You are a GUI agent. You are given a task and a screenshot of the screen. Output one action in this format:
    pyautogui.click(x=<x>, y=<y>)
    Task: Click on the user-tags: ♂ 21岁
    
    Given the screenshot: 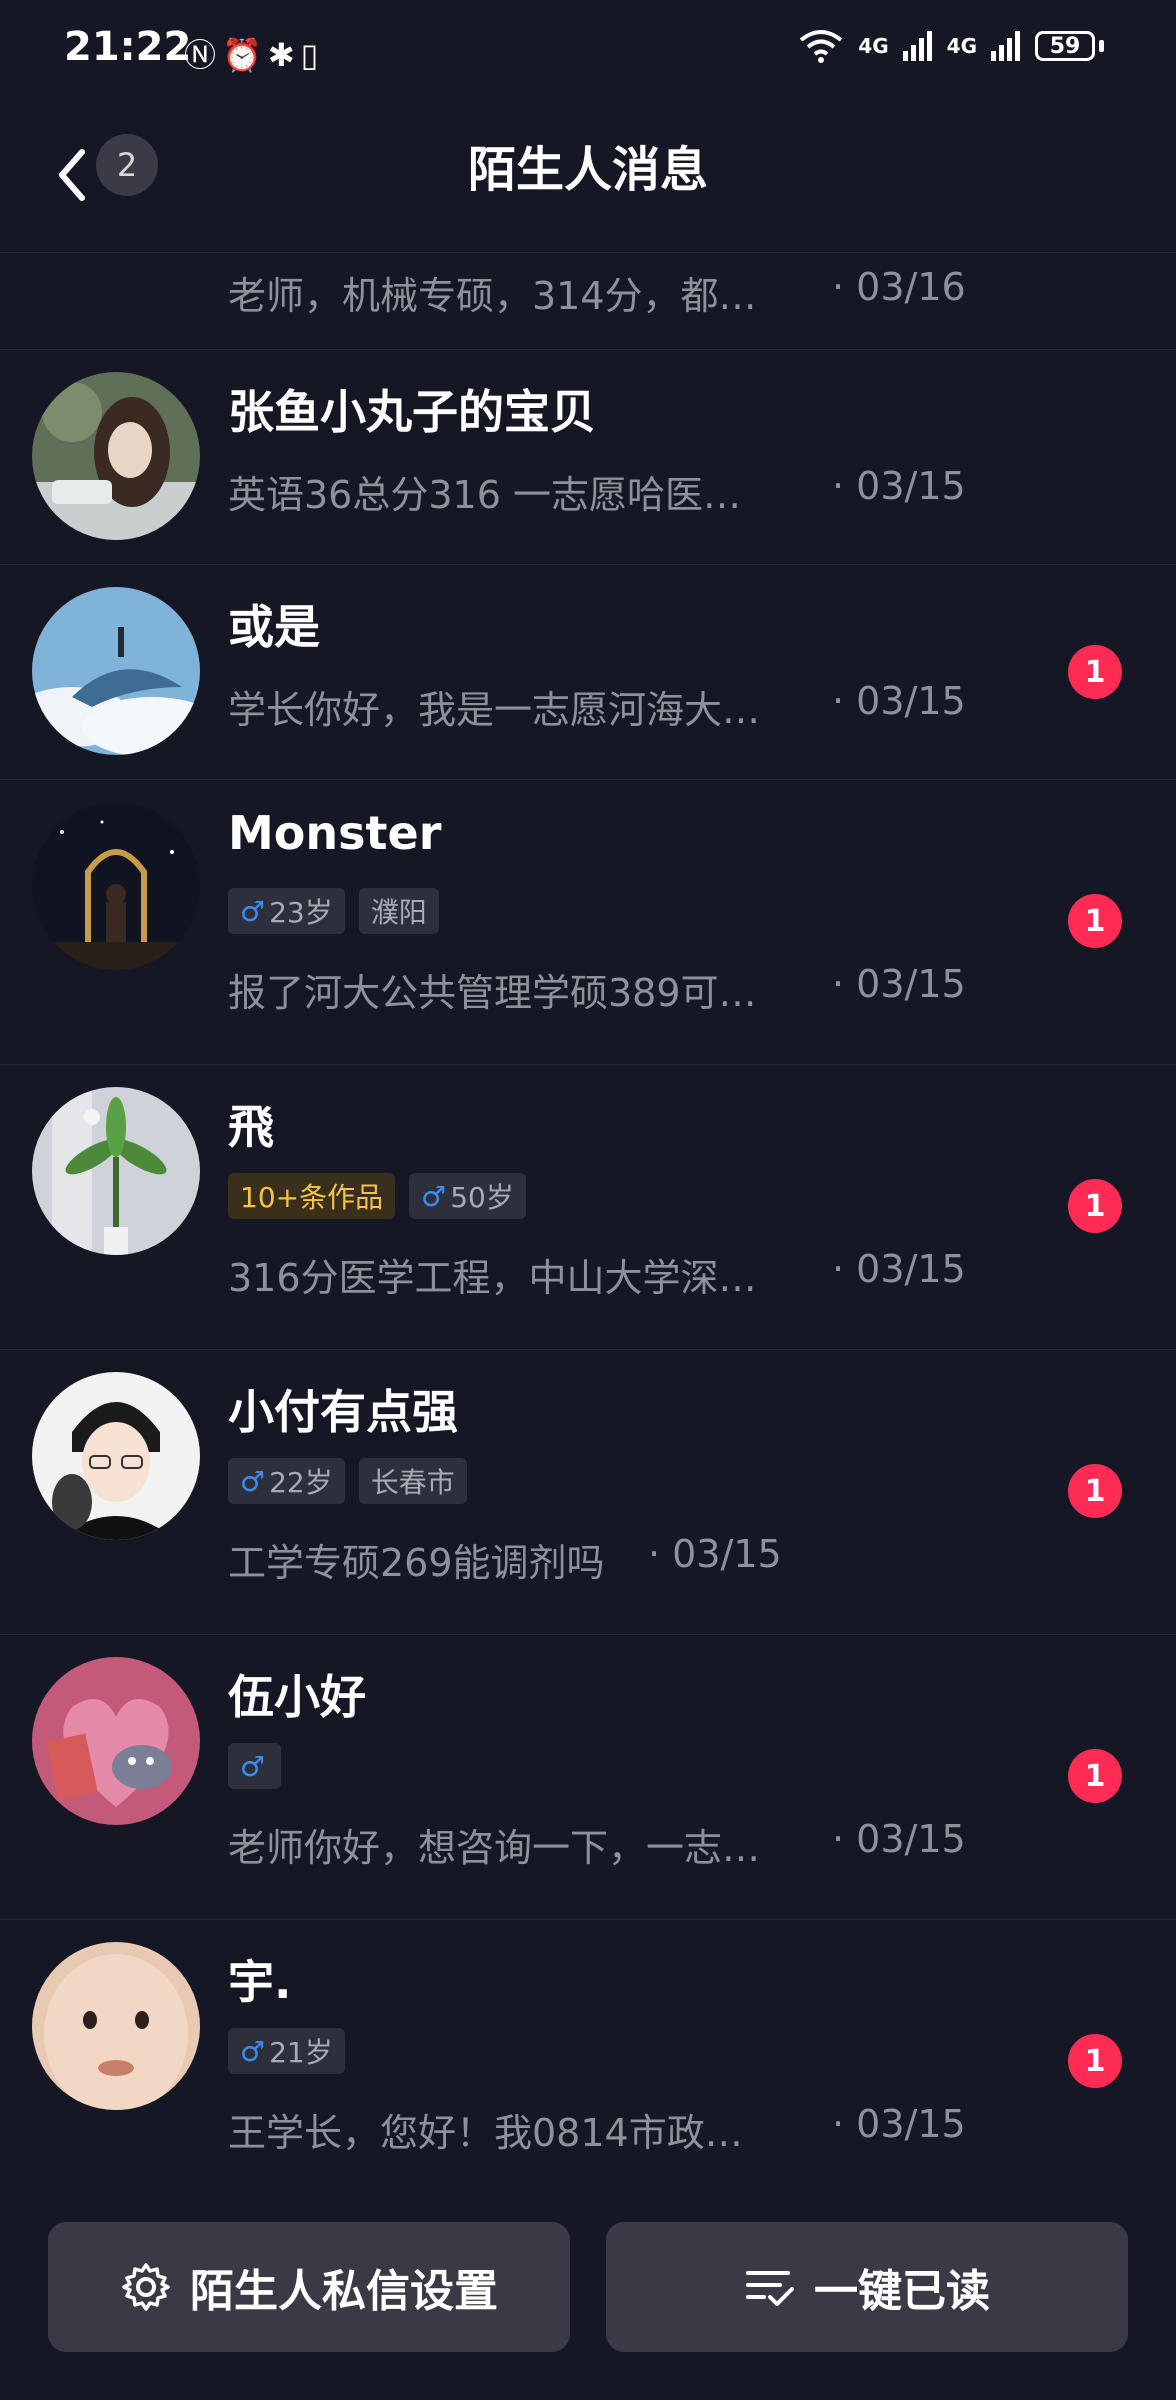 What is the action you would take?
    pyautogui.click(x=286, y=2051)
    